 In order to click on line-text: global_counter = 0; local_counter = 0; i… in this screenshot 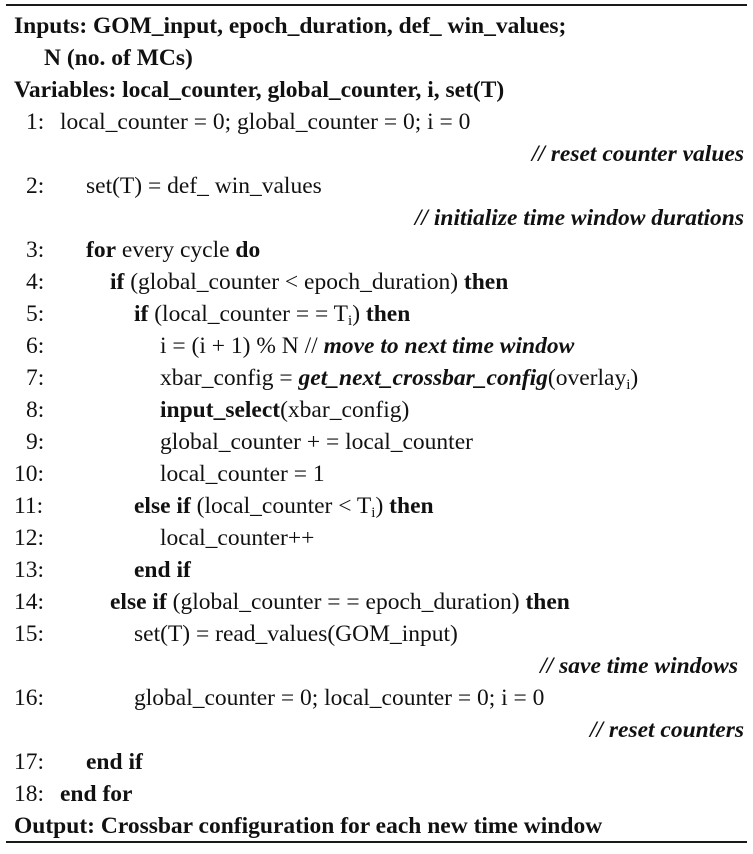, I will do `click(339, 698)`.